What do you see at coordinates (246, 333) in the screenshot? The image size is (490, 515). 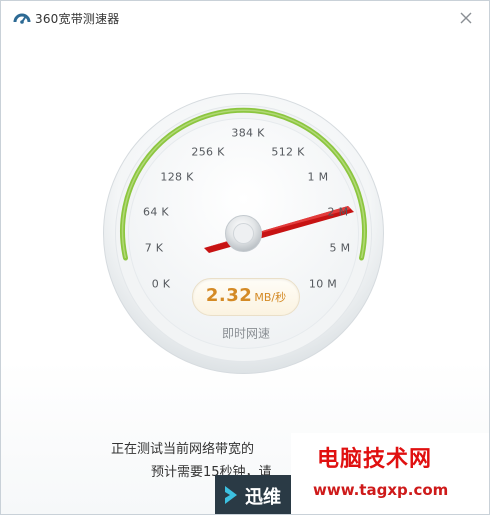 I see `speed-caption: 即时网速` at bounding box center [246, 333].